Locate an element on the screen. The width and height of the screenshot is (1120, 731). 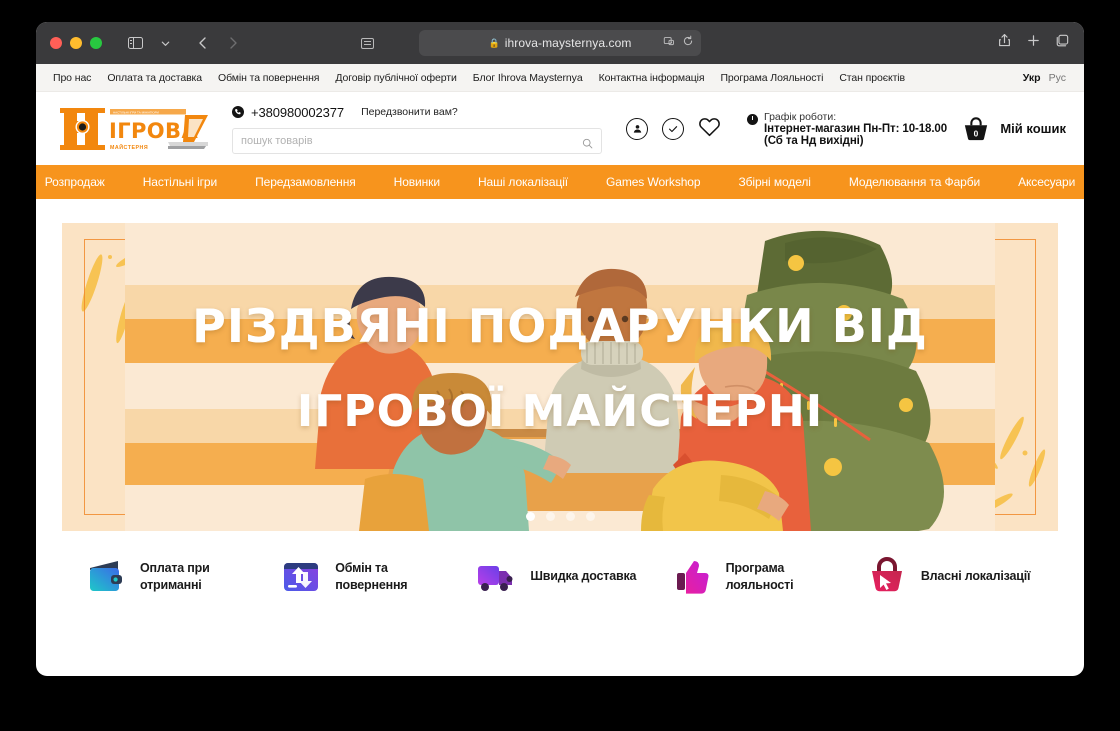
address-bar: 🔒 ihrova-maysternya.com is located at coordinates (560, 43).